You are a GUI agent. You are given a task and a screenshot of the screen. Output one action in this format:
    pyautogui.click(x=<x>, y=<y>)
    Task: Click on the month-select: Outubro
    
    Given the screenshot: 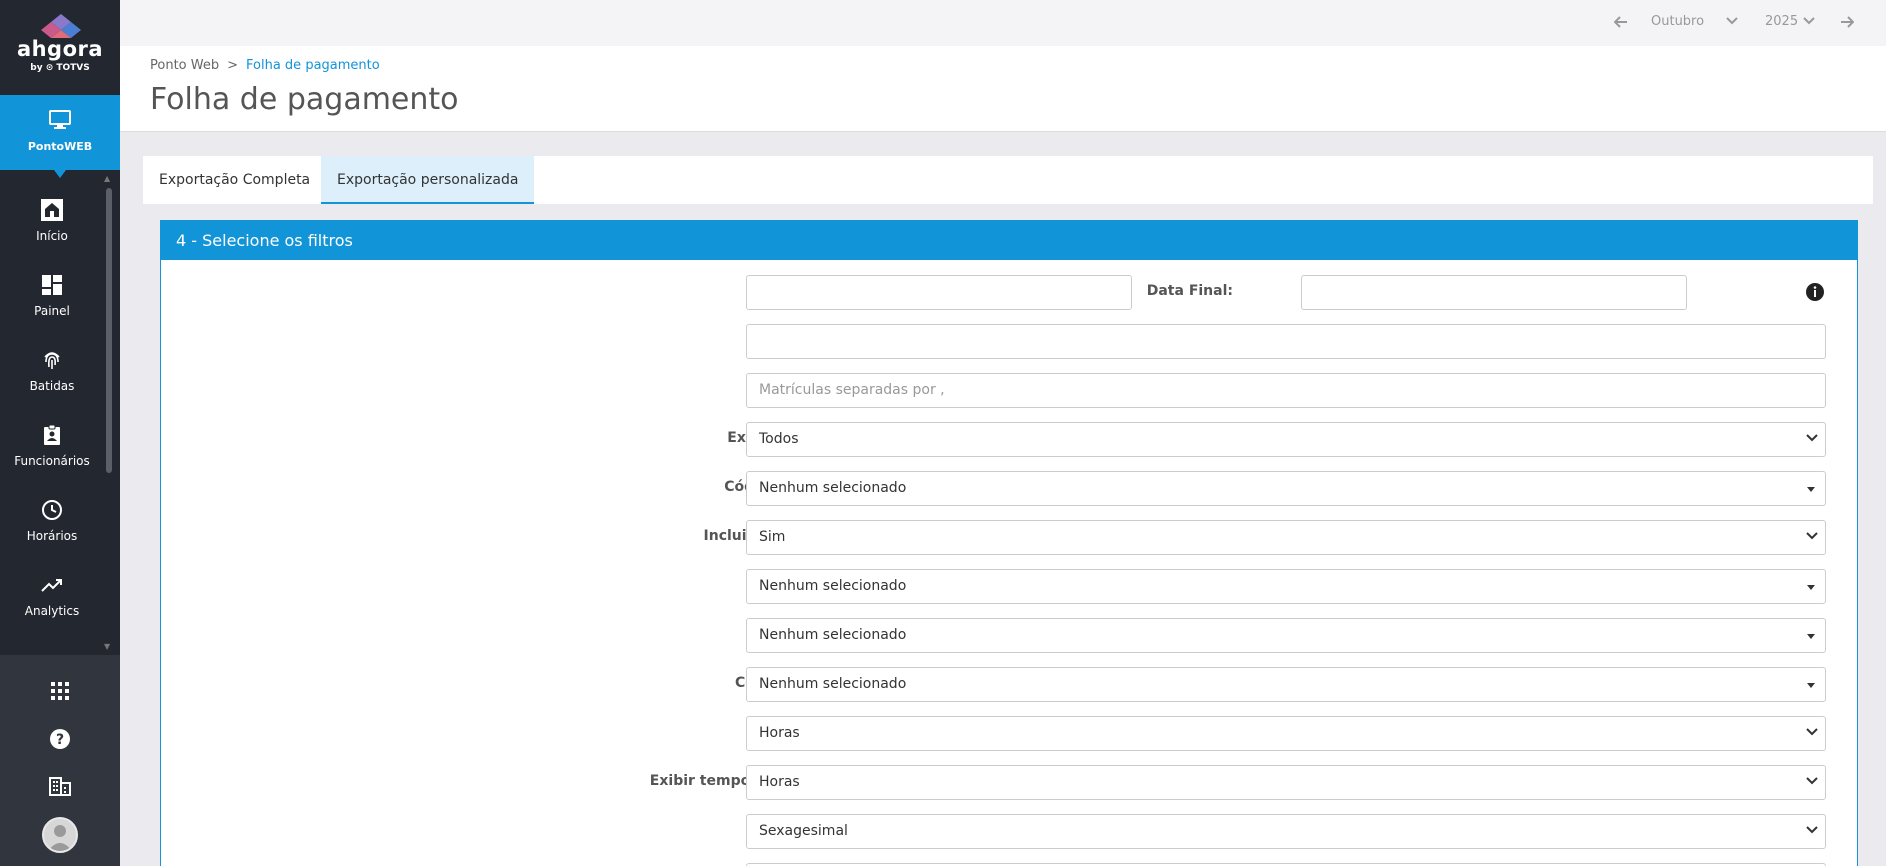 What is the action you would take?
    pyautogui.click(x=1677, y=21)
    